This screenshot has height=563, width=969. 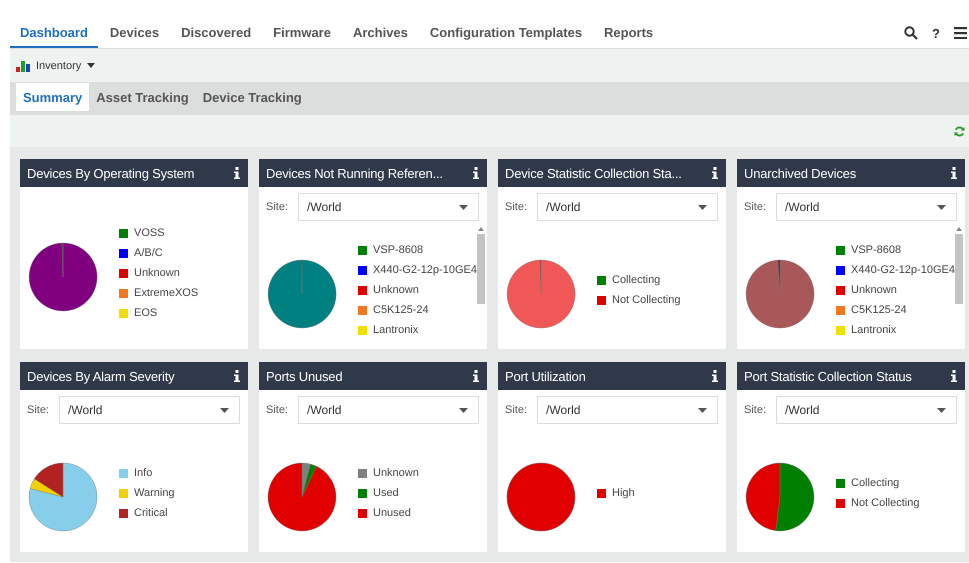 What do you see at coordinates (146, 313) in the screenshot?
I see `legend-label: EOS` at bounding box center [146, 313].